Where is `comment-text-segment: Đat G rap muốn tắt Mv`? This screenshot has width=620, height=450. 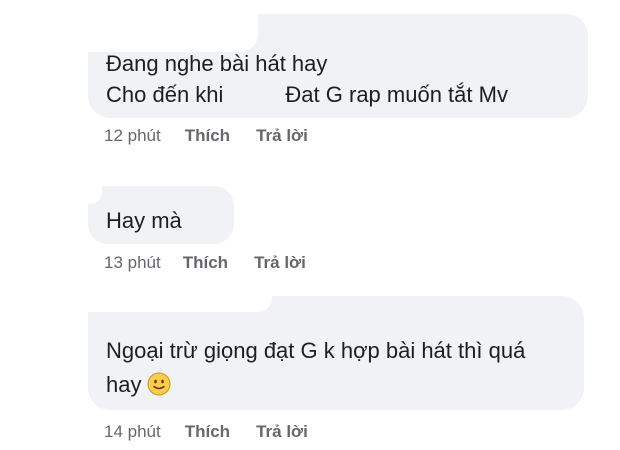 comment-text-segment: Đat G rap muốn tắt Mv is located at coordinates (396, 94).